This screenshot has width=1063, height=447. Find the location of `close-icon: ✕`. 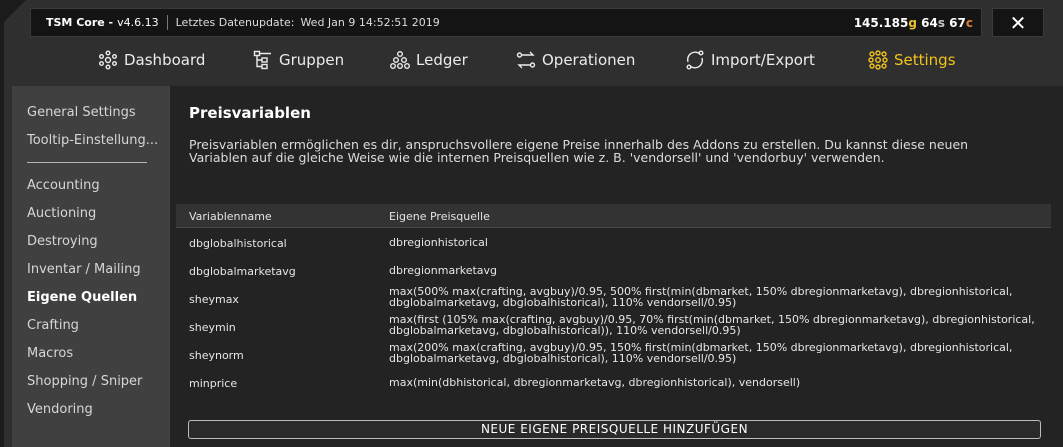

close-icon: ✕ is located at coordinates (1018, 22).